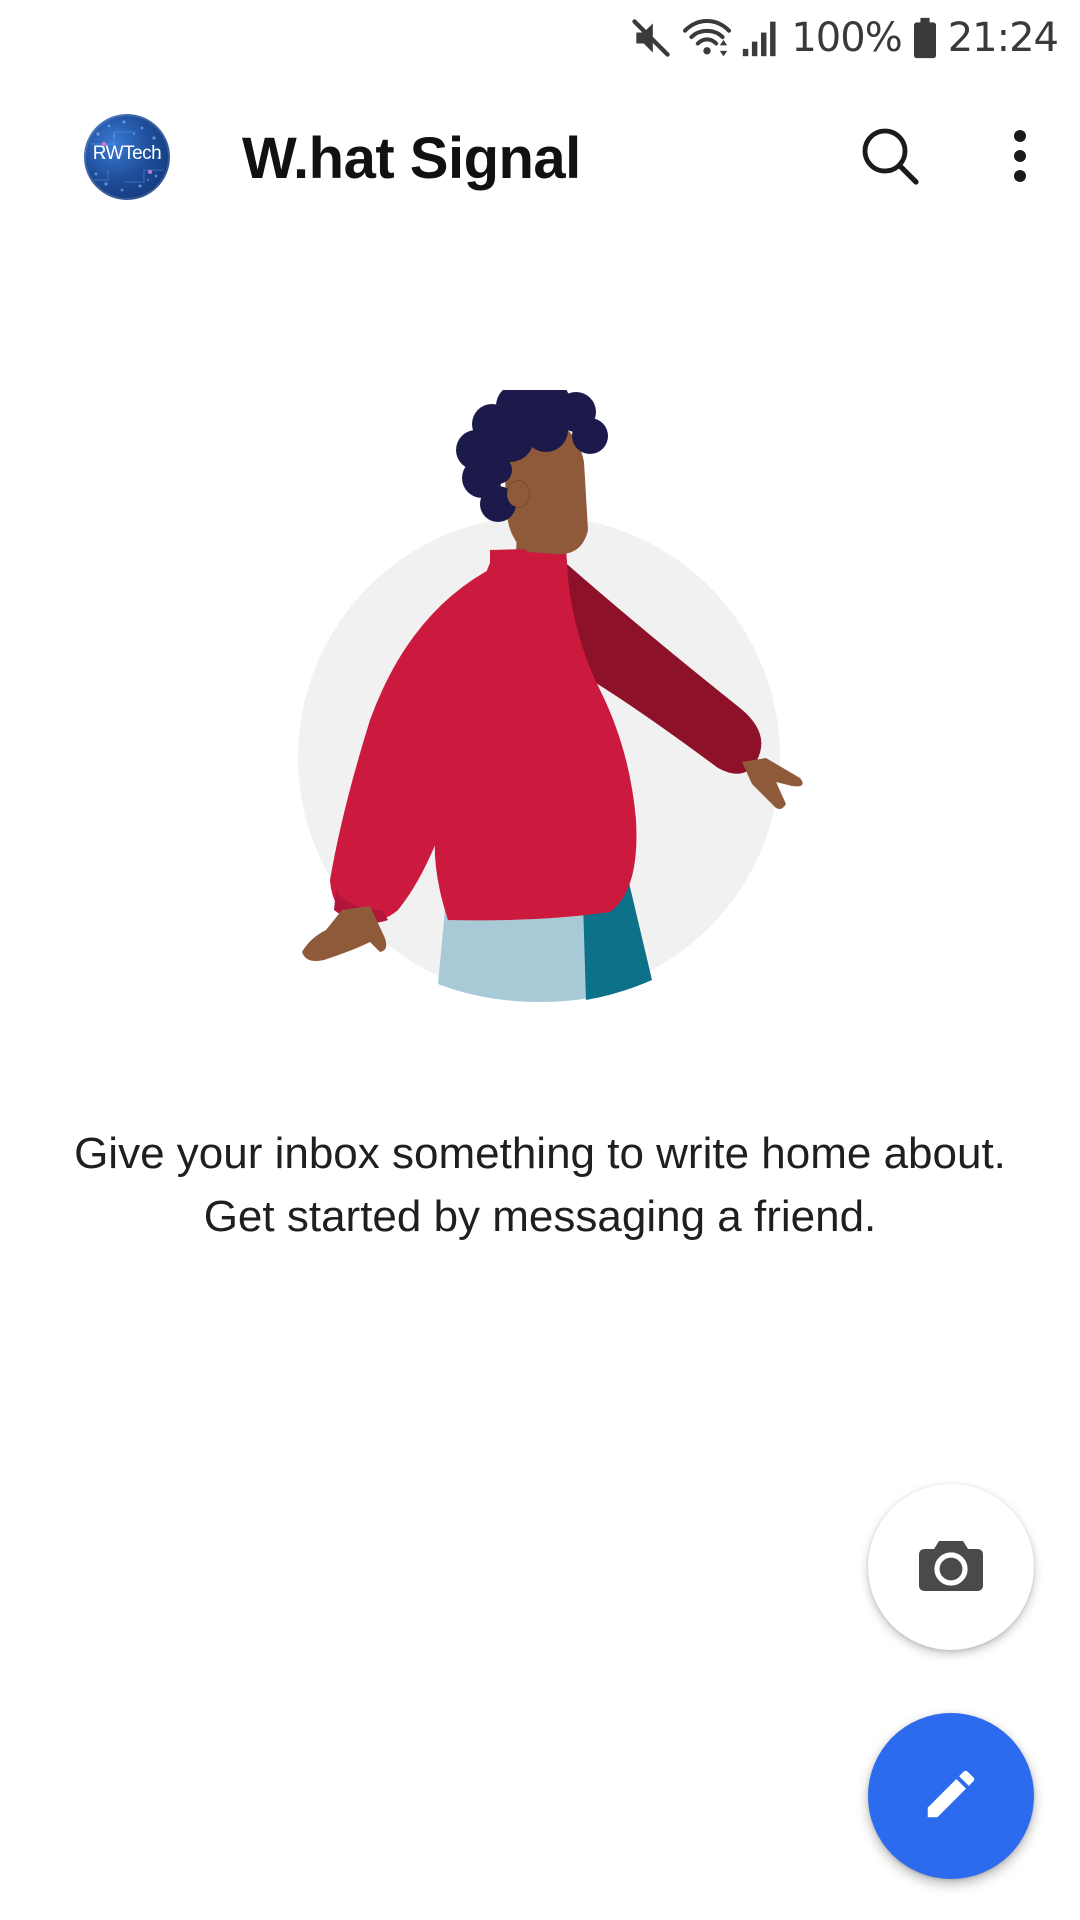  I want to click on pencil-icon, so click(951, 1796).